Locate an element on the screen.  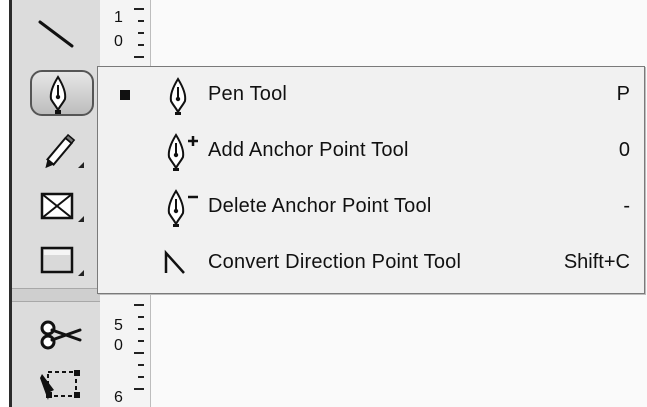
scissors-tool is located at coordinates (60, 334).